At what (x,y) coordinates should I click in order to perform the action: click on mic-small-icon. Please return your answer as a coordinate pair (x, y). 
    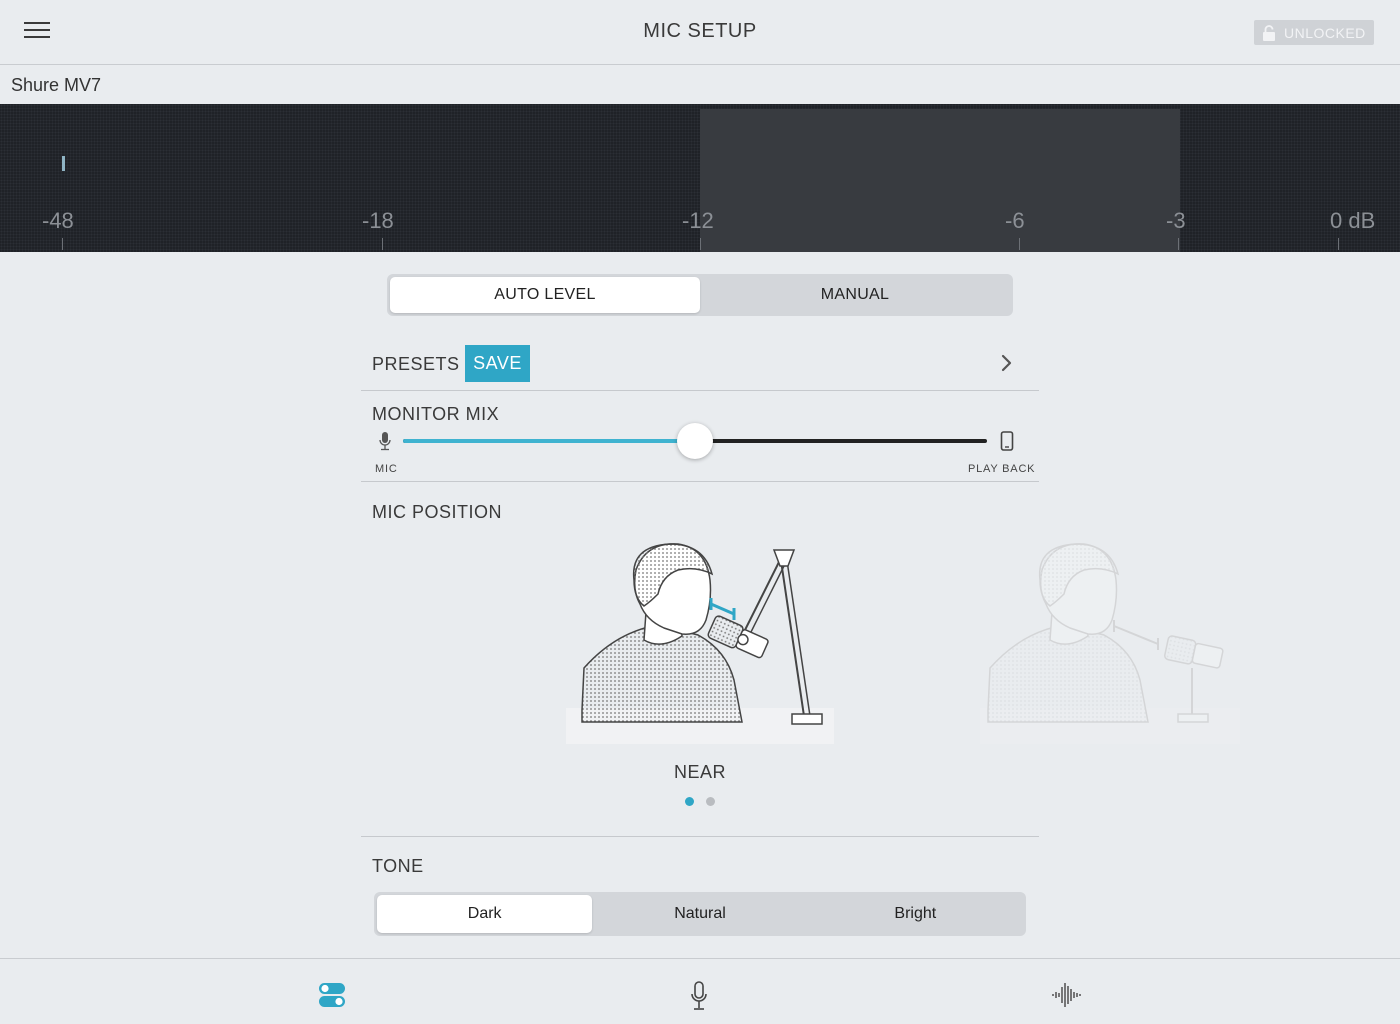
    Looking at the image, I should click on (385, 441).